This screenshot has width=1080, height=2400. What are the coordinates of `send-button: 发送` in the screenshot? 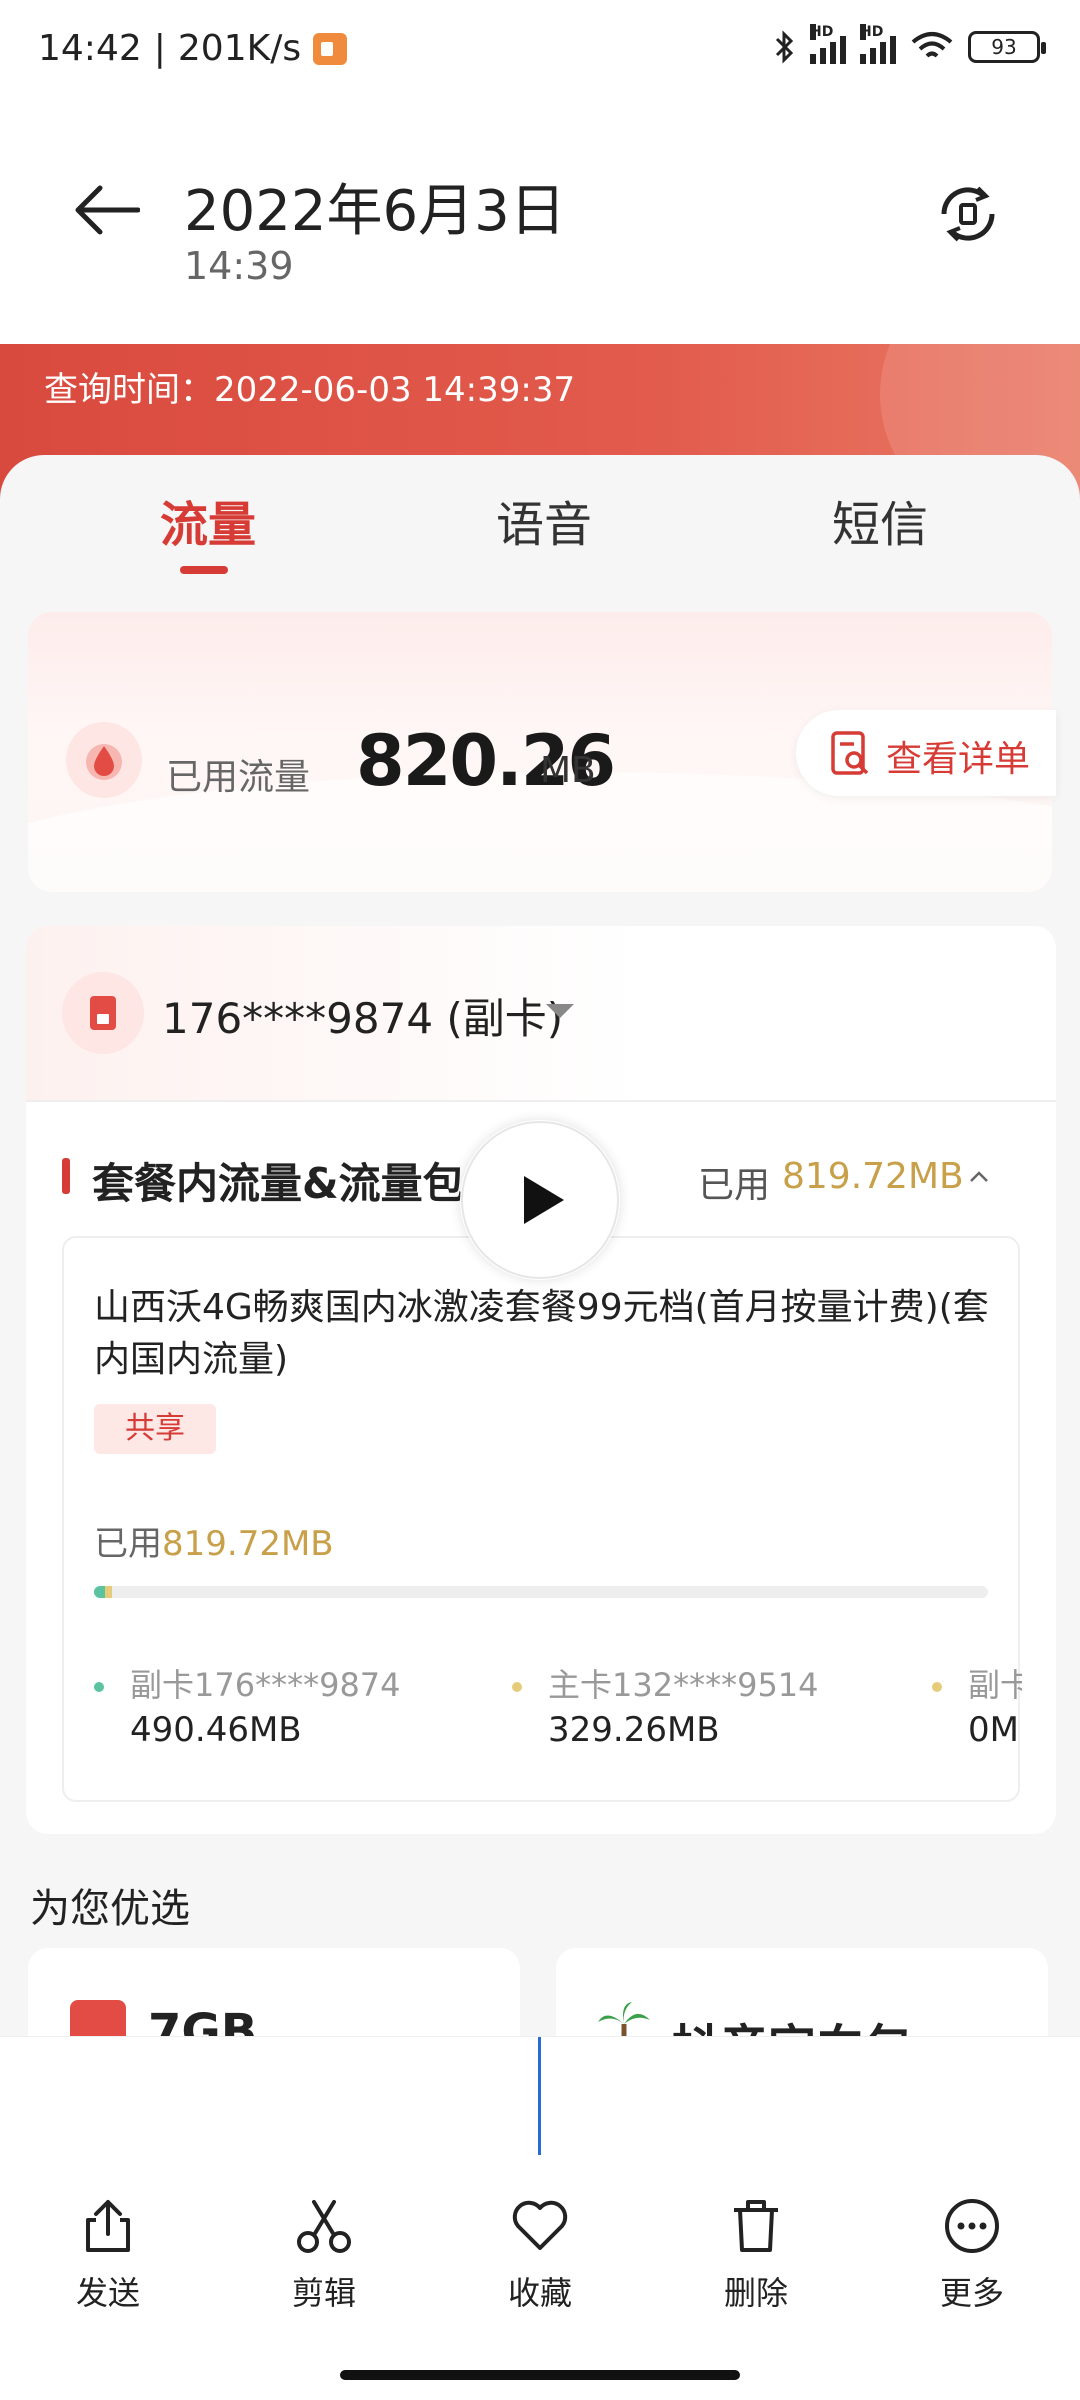 It's located at (108, 2255).